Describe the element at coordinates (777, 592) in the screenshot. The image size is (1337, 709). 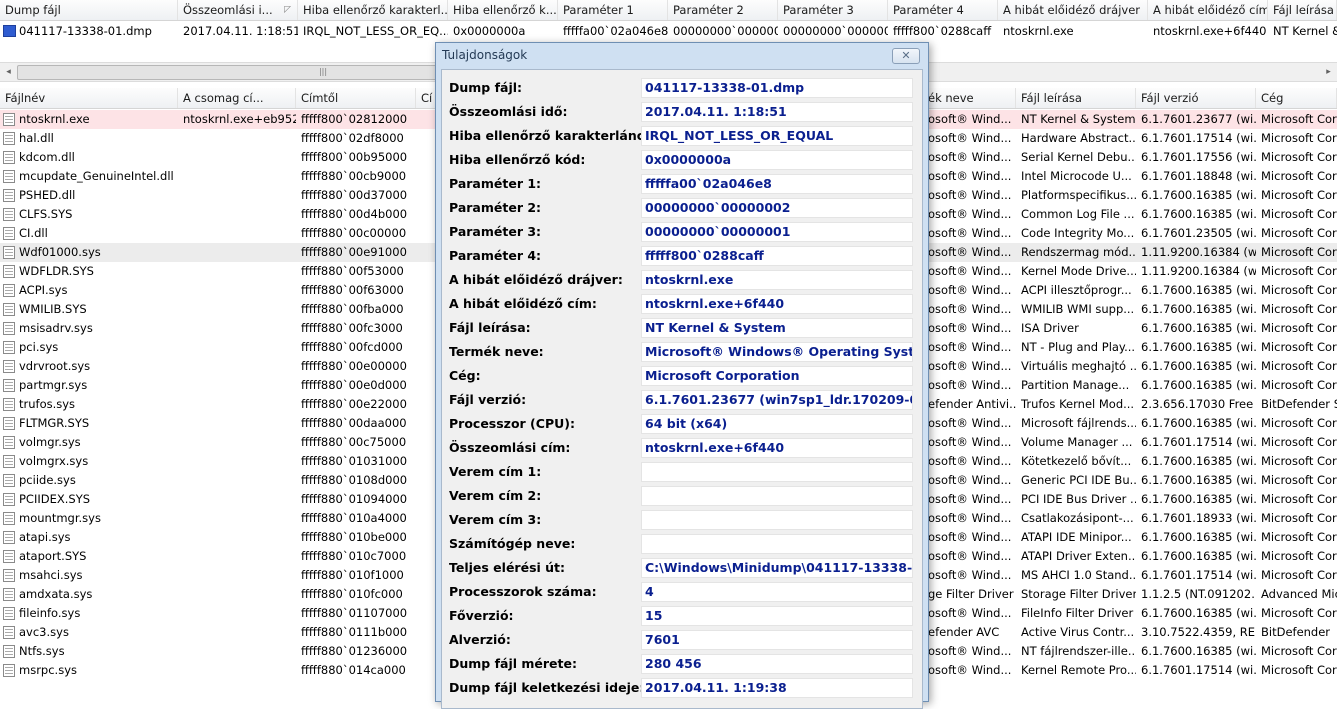
I see `property-value-field: 4` at that location.